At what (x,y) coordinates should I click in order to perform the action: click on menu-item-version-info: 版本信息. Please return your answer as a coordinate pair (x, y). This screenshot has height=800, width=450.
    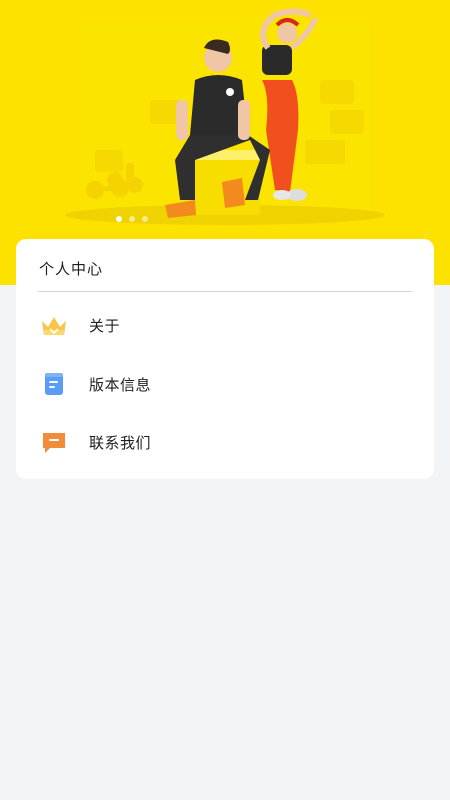
    Looking at the image, I should click on (225, 384).